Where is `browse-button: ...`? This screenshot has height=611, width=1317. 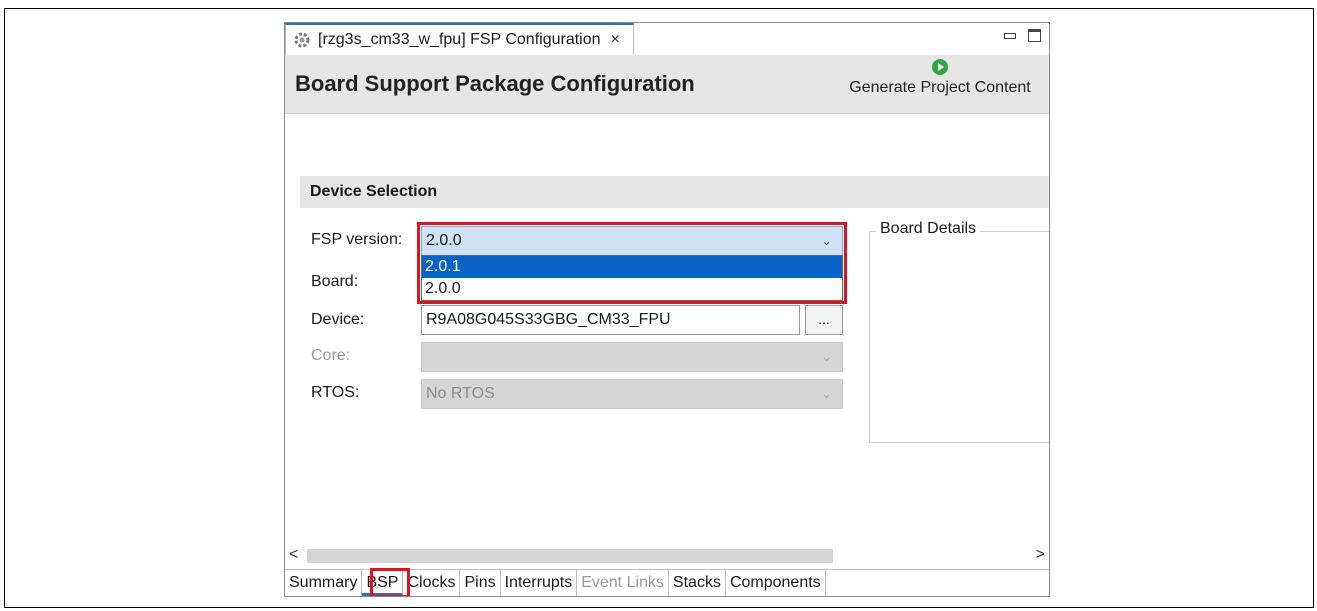 browse-button: ... is located at coordinates (824, 320).